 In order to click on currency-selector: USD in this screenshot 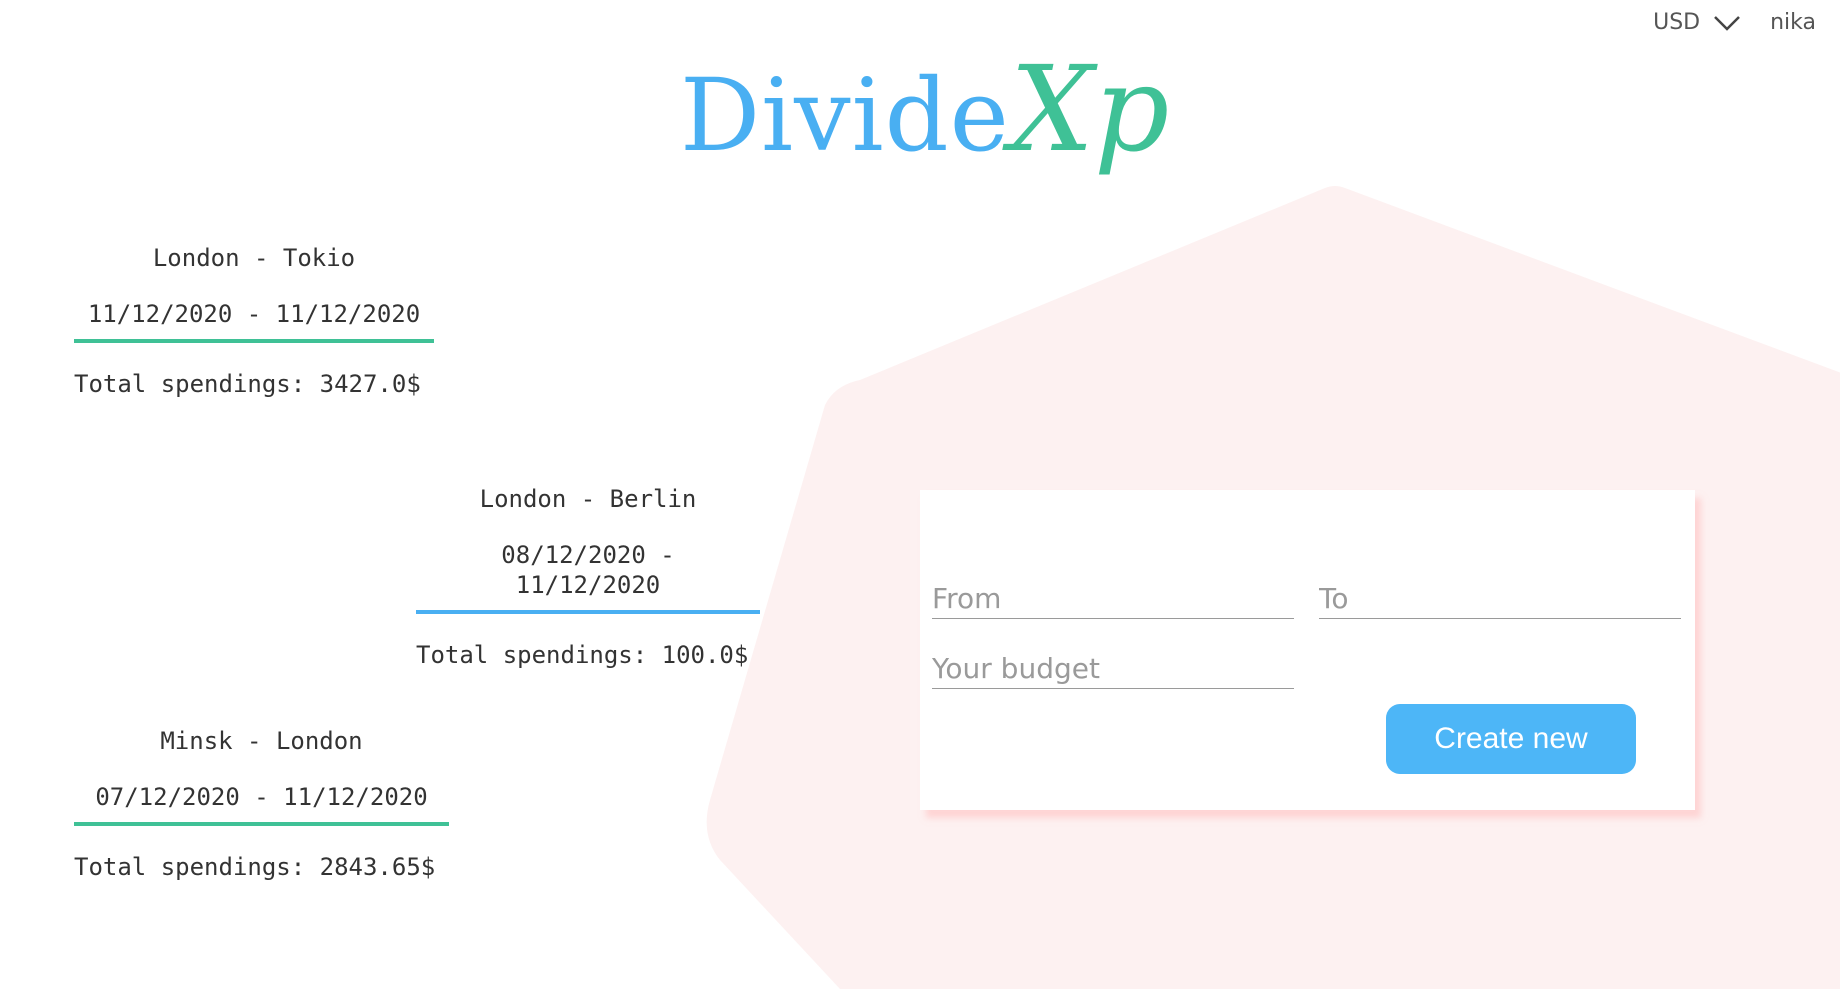, I will do `click(1697, 22)`.